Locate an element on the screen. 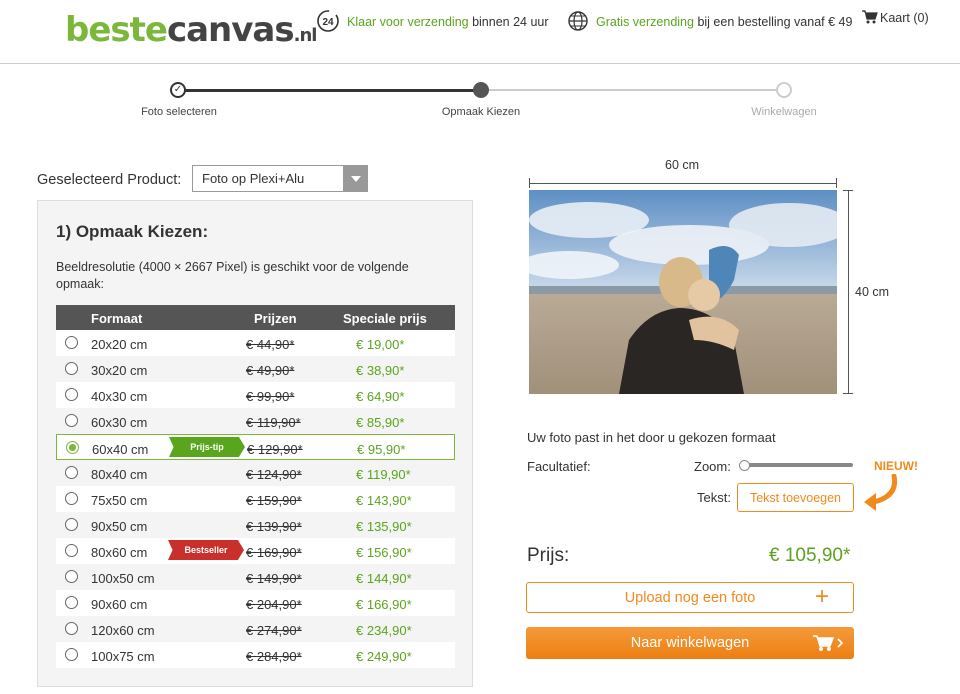 The height and width of the screenshot is (694, 960). format-size: 120x60 cm is located at coordinates (123, 630).